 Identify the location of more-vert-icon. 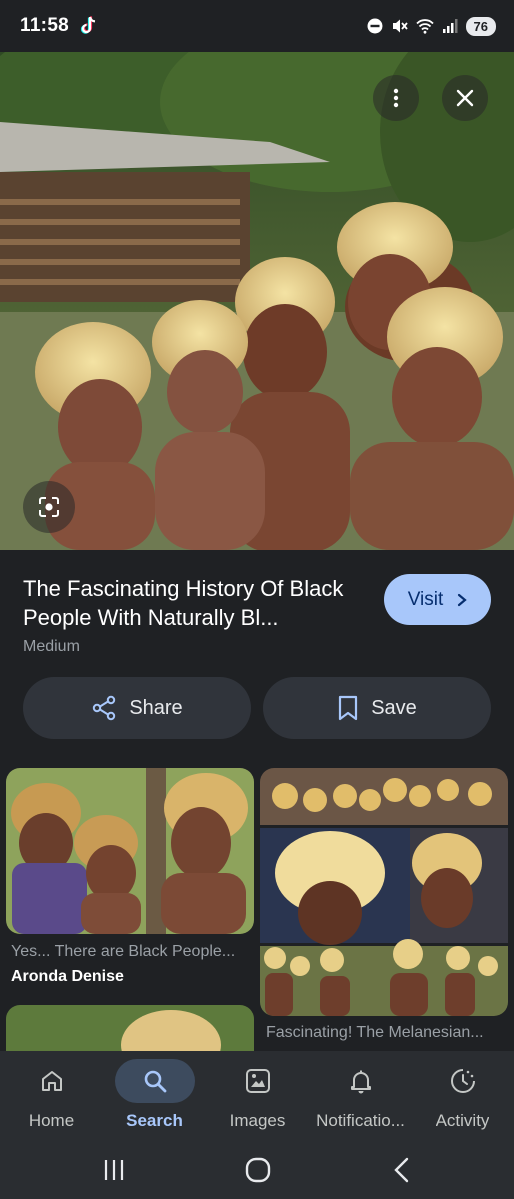
(396, 98).